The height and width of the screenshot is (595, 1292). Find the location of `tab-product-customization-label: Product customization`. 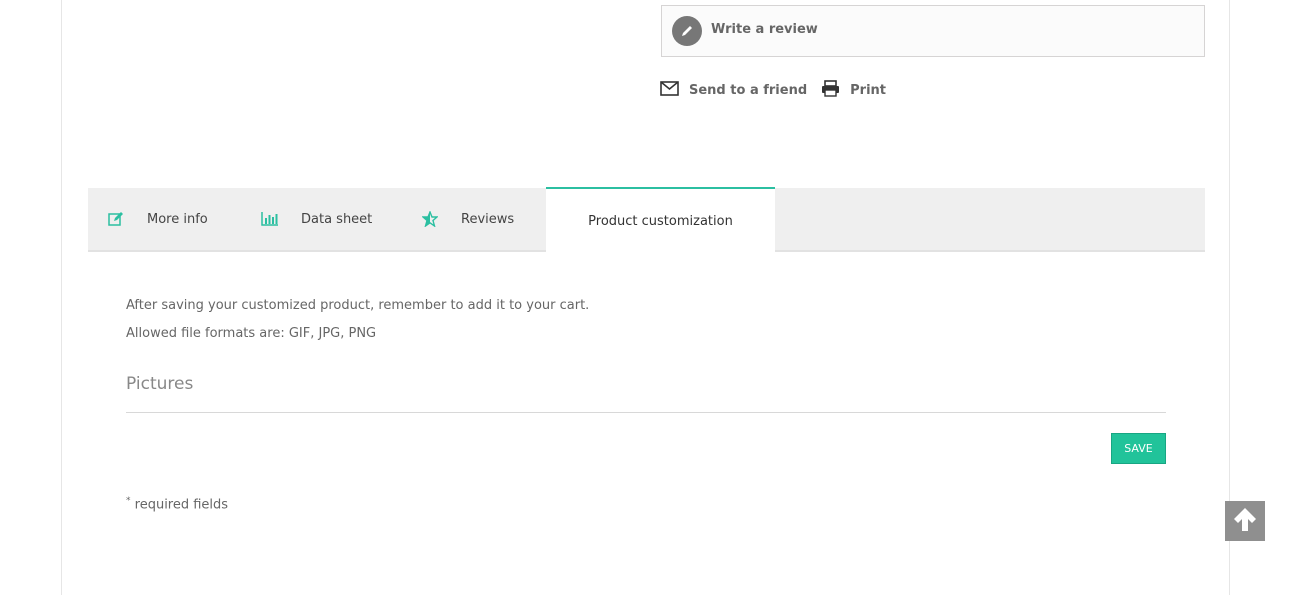

tab-product-customization-label: Product customization is located at coordinates (660, 221).